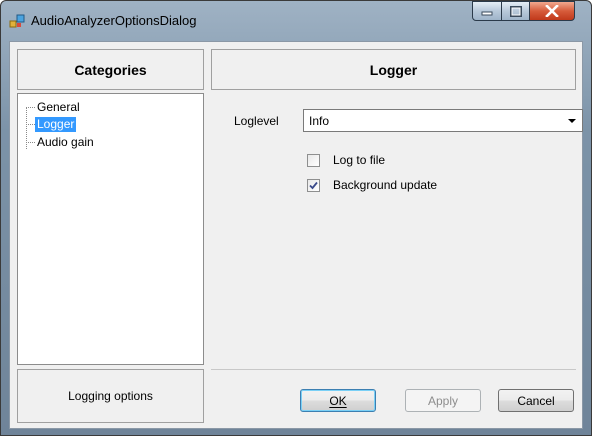 The image size is (592, 436). I want to click on minimize-icon, so click(487, 11).